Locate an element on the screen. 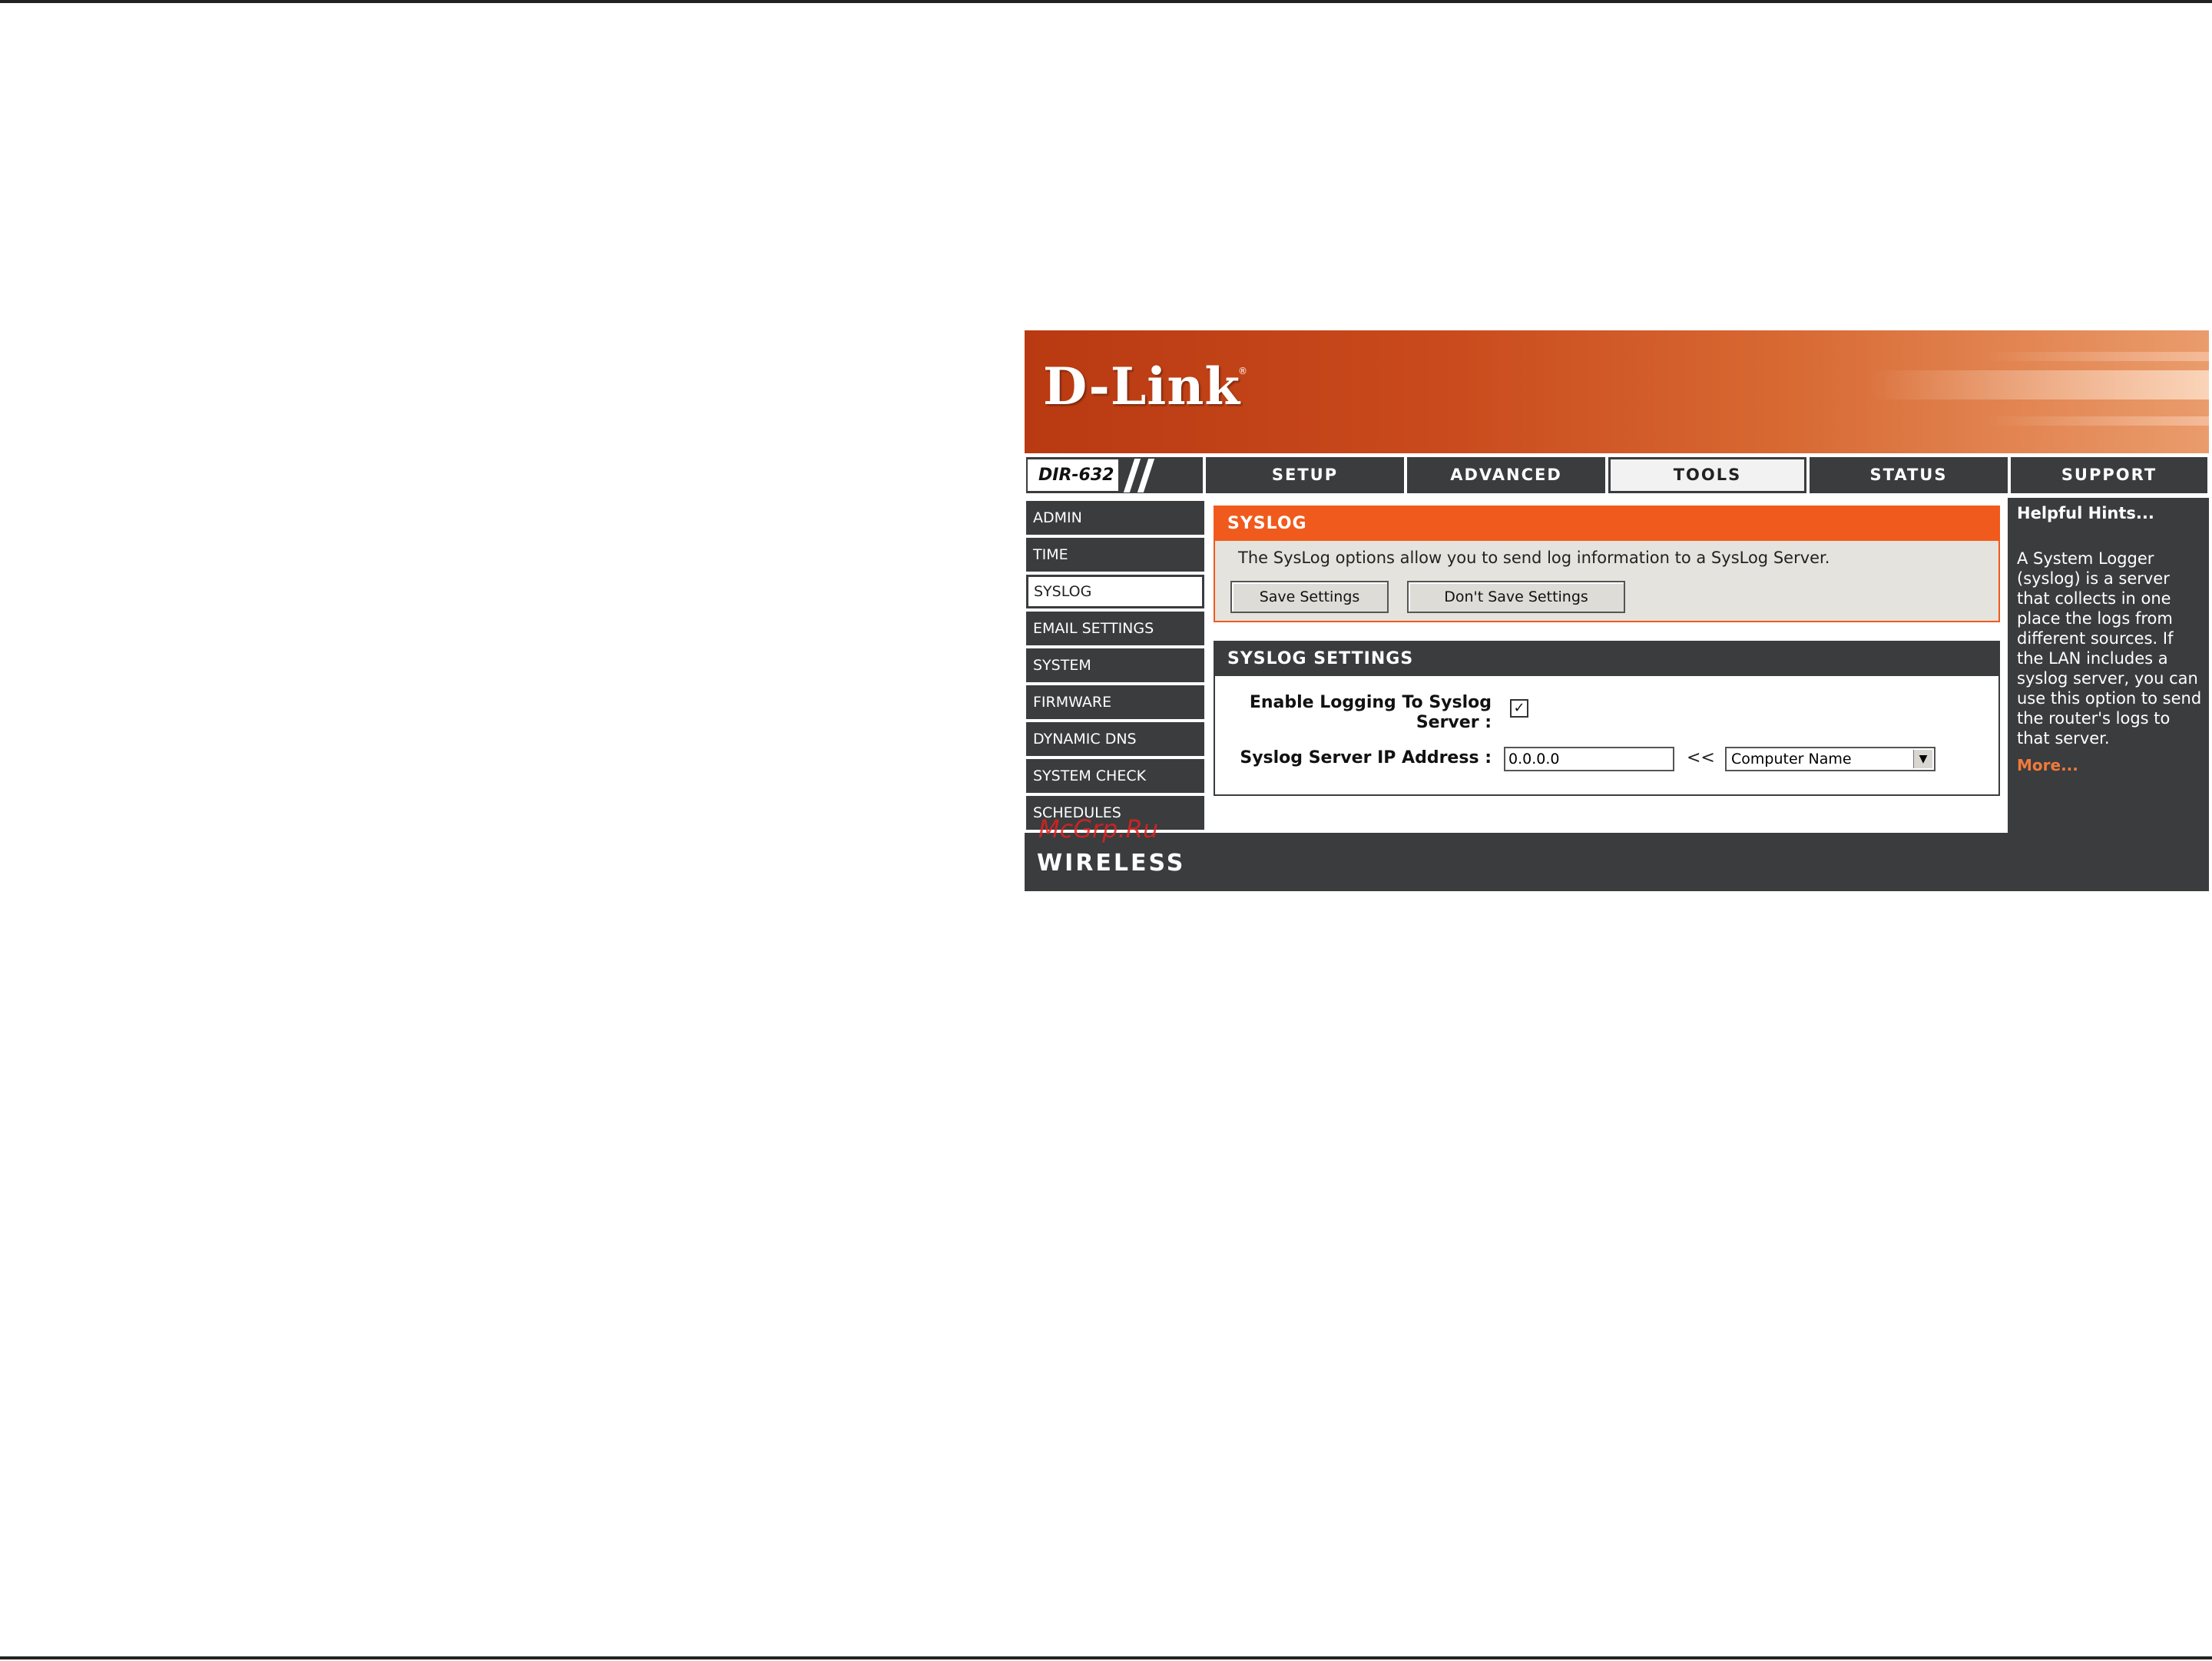 The height and width of the screenshot is (1661, 2212). sidebar-item-firmware: FIRMWARE is located at coordinates (1115, 702).